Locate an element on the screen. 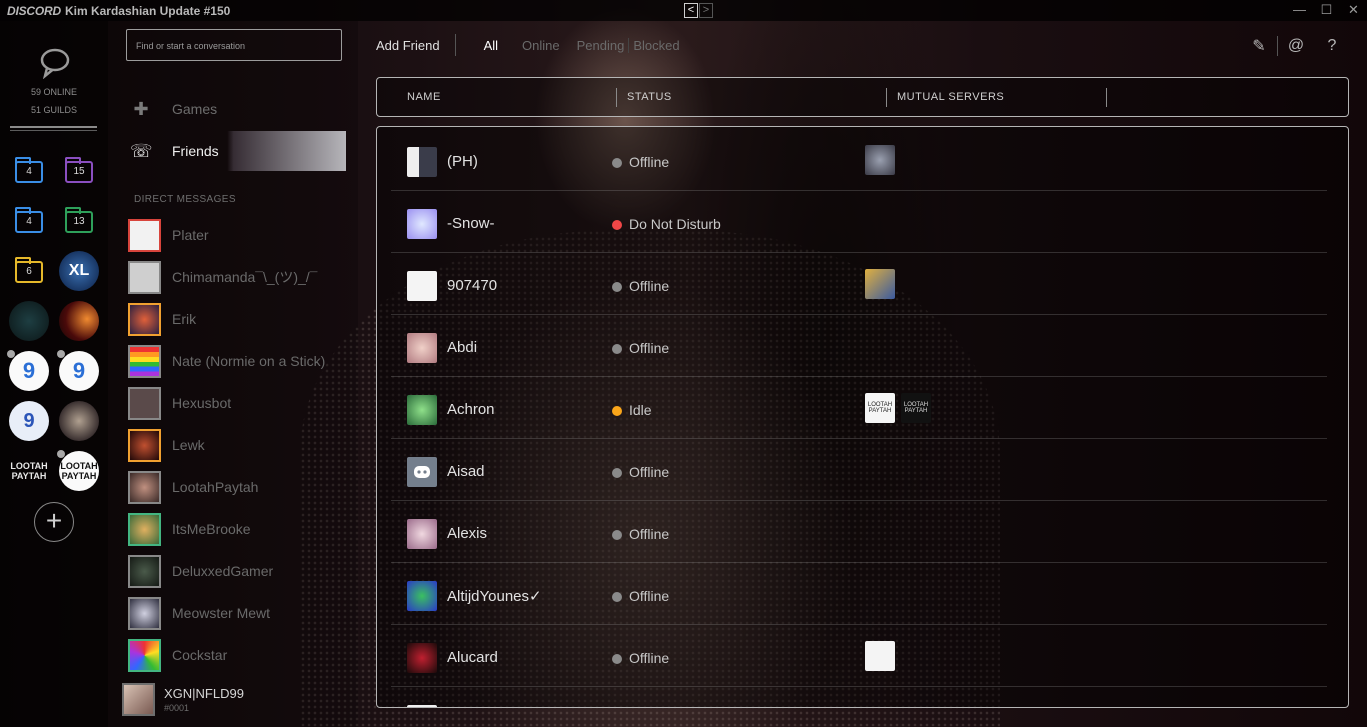 This screenshot has width=1367, height=727. friend-row: AltijdYounes✓ Offline is located at coordinates (859, 594).